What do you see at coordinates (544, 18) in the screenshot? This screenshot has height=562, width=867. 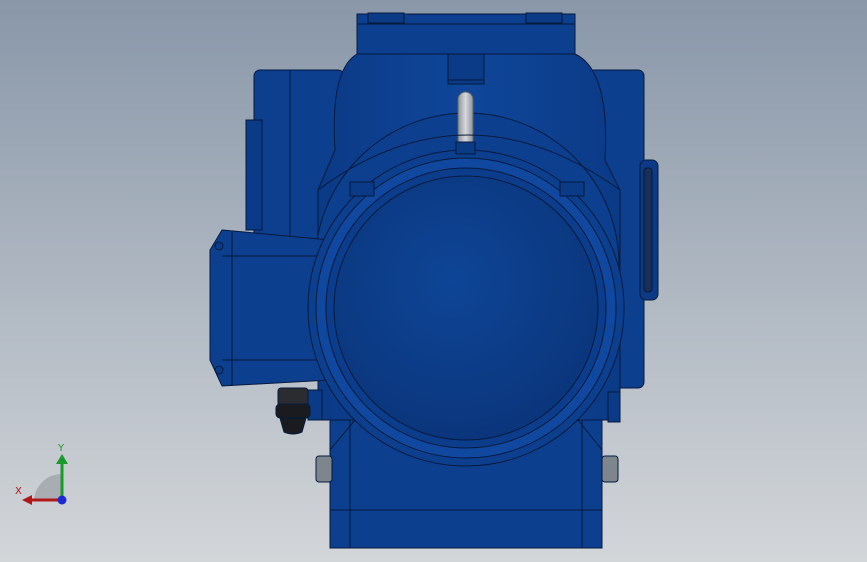 I see `top-flange-bolt-right` at bounding box center [544, 18].